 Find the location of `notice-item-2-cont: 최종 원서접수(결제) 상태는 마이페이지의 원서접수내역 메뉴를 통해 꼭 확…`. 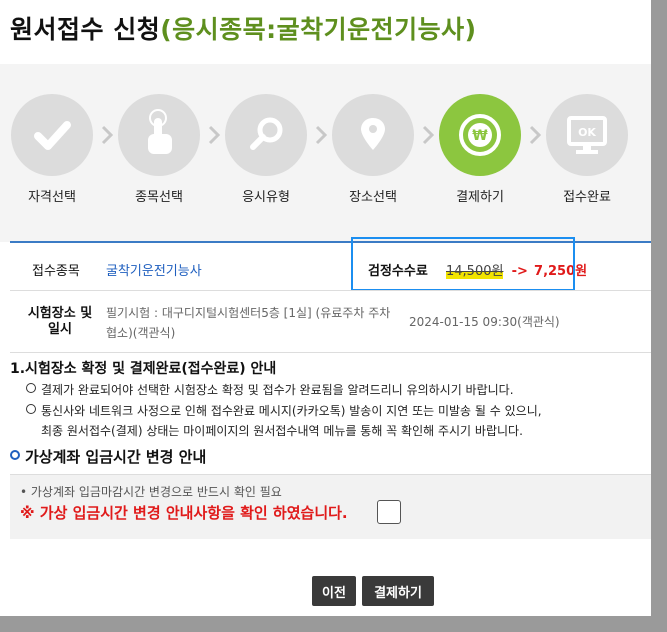

notice-item-2-cont: 최종 원서접수(결제) 상태는 마이페이지의 원서접수내역 메뉴를 통해 꼭 확… is located at coordinates (282, 431).